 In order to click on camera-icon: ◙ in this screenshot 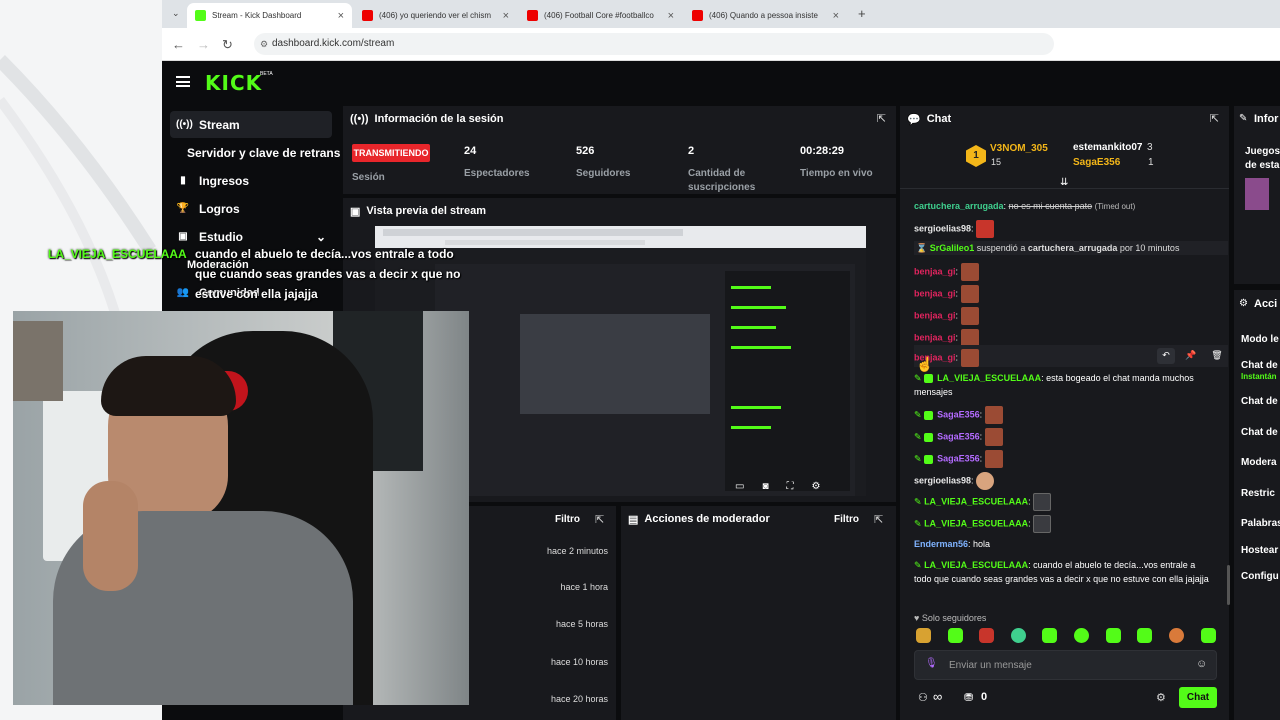, I will do `click(765, 487)`.